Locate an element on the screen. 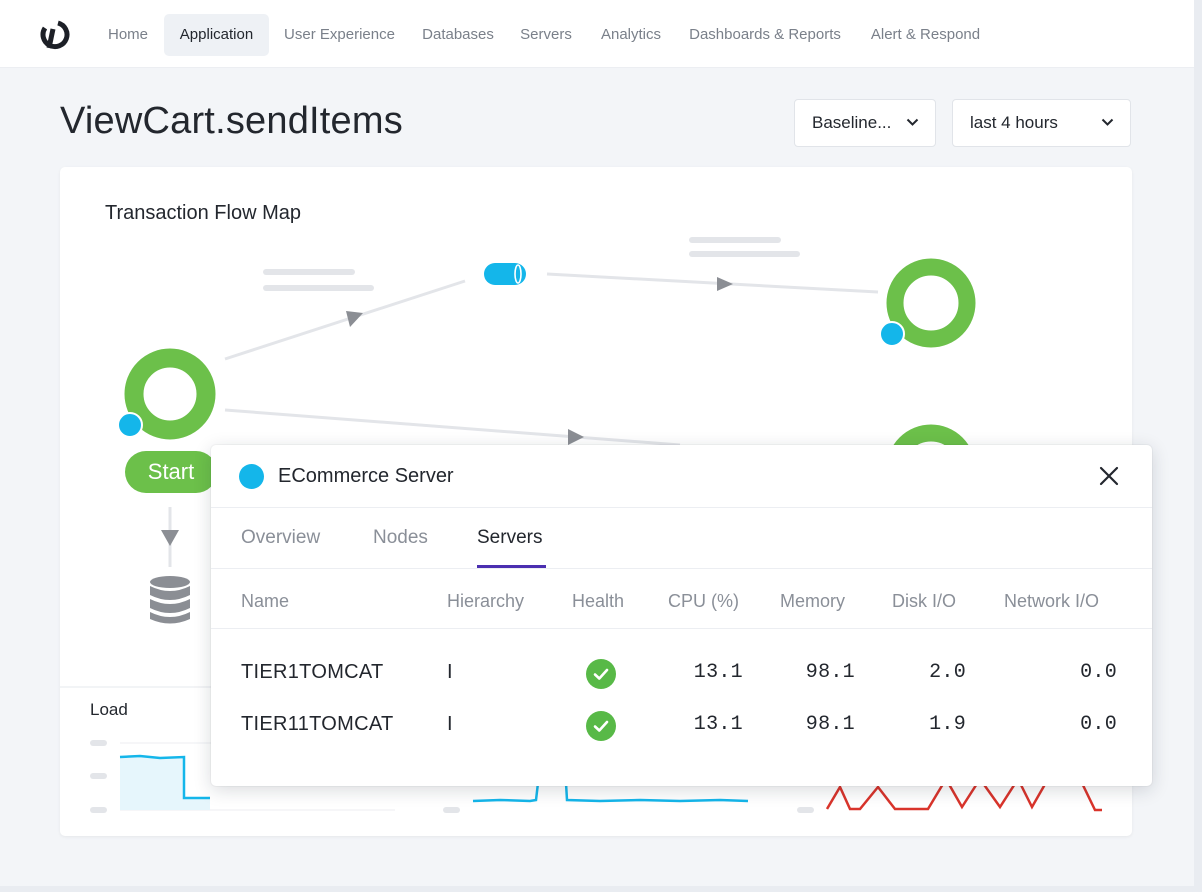  nav-dashboards-reports: Dashboards & Reports is located at coordinates (765, 35).